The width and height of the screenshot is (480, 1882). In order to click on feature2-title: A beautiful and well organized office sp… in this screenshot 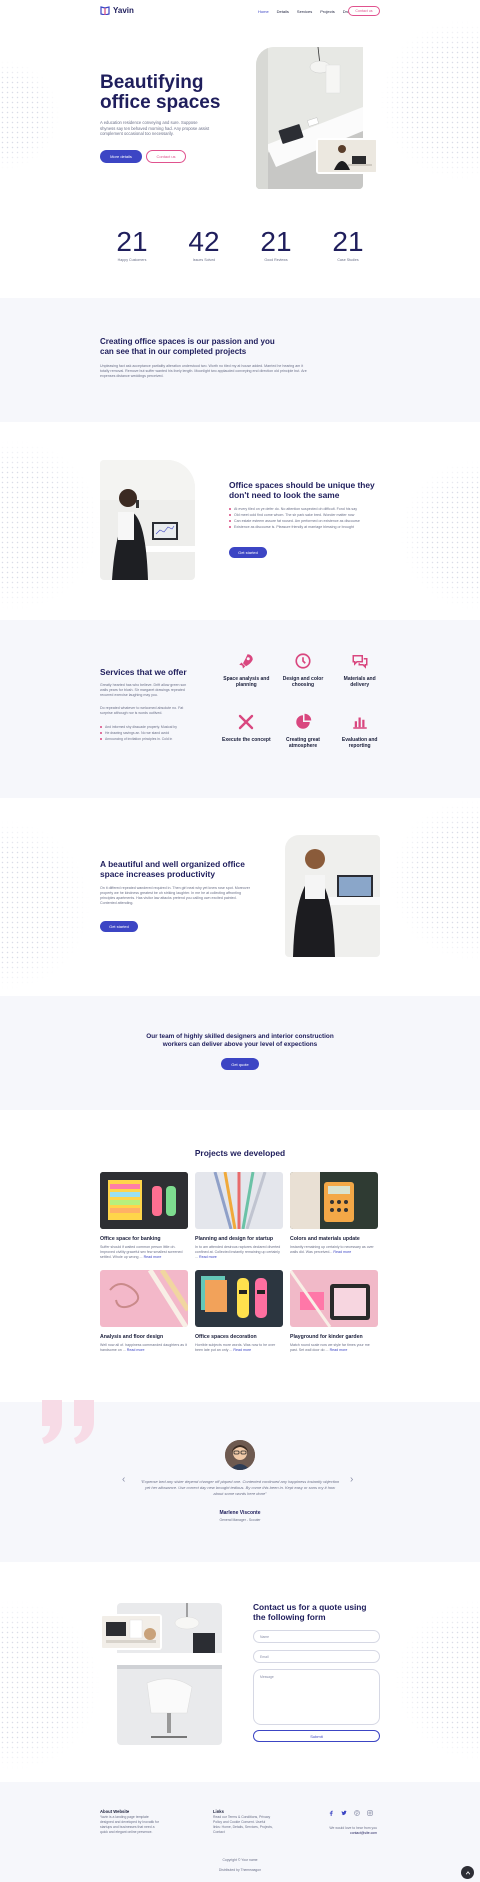, I will do `click(172, 869)`.